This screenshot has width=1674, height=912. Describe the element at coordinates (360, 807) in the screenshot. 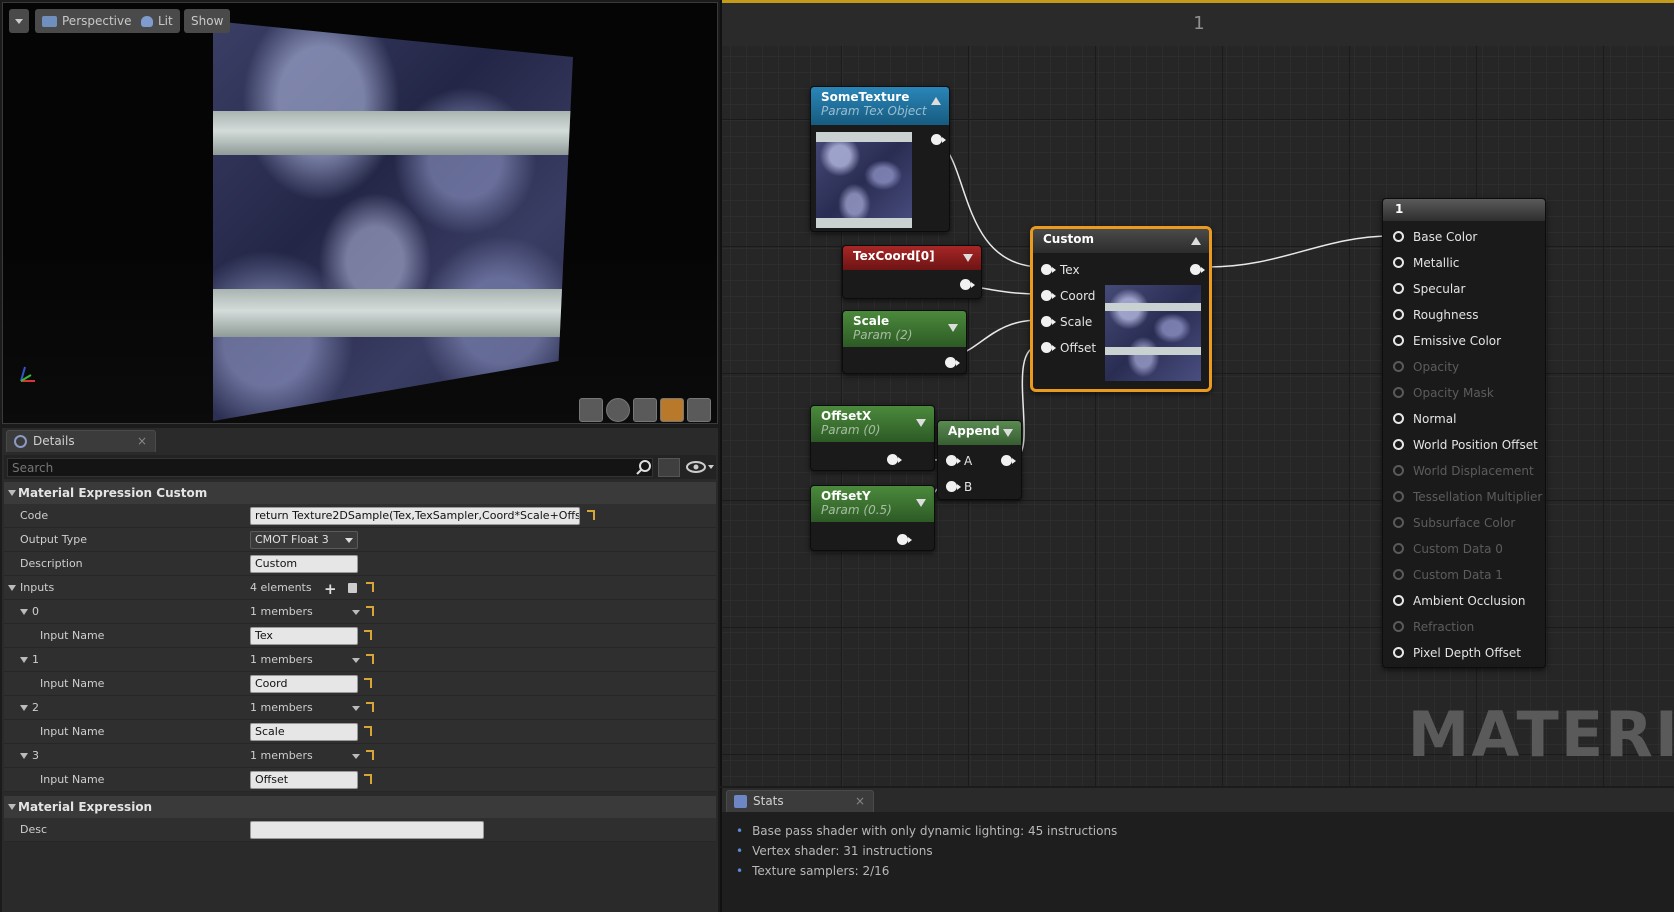

I see `section-material-expression: Material Expression` at that location.